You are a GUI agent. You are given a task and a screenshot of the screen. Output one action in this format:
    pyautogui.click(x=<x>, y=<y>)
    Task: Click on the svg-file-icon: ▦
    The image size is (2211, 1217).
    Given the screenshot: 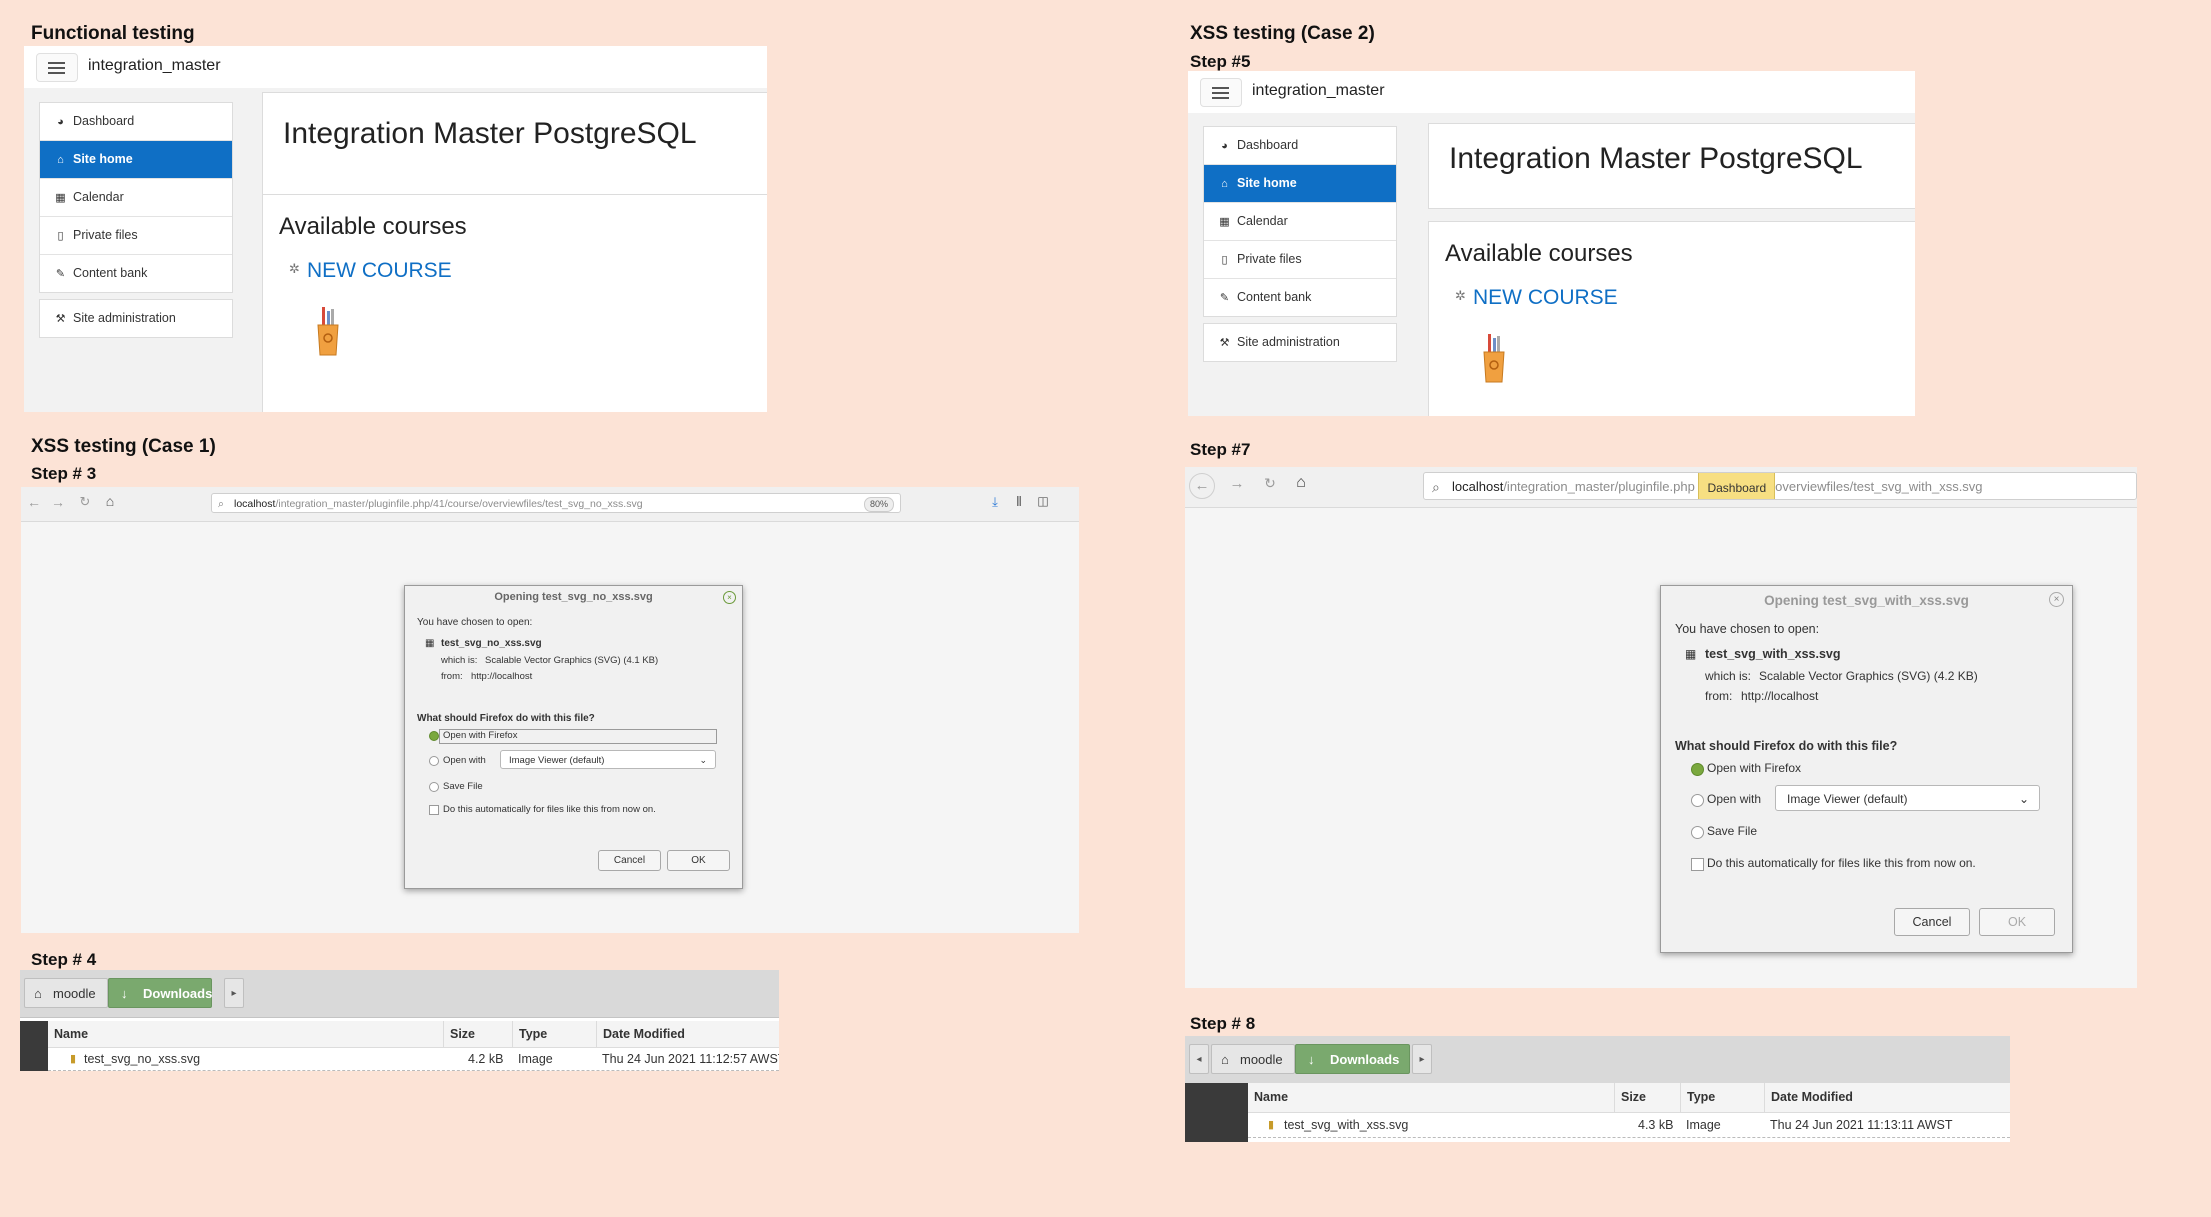 What is the action you would take?
    pyautogui.click(x=1691, y=654)
    